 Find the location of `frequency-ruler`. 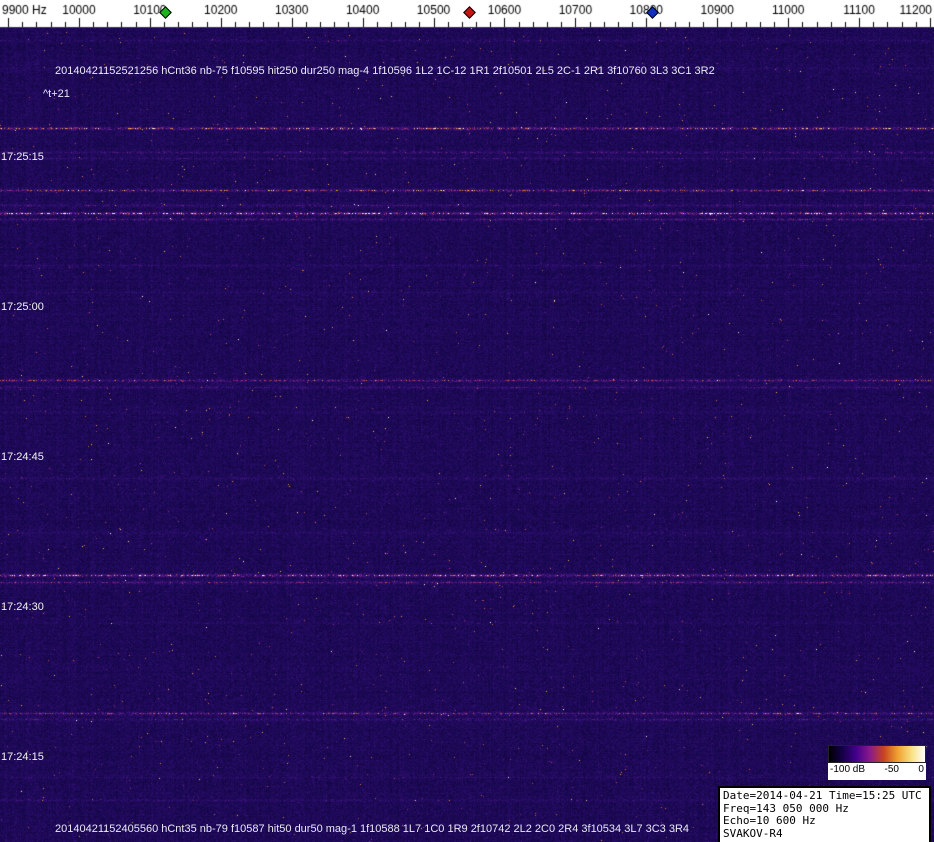

frequency-ruler is located at coordinates (467, 14).